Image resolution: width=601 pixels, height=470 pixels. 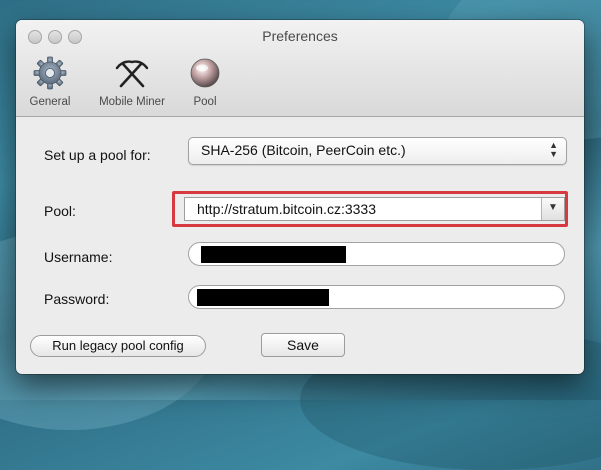 I want to click on toolbar-item-pool: Pool, so click(x=205, y=84).